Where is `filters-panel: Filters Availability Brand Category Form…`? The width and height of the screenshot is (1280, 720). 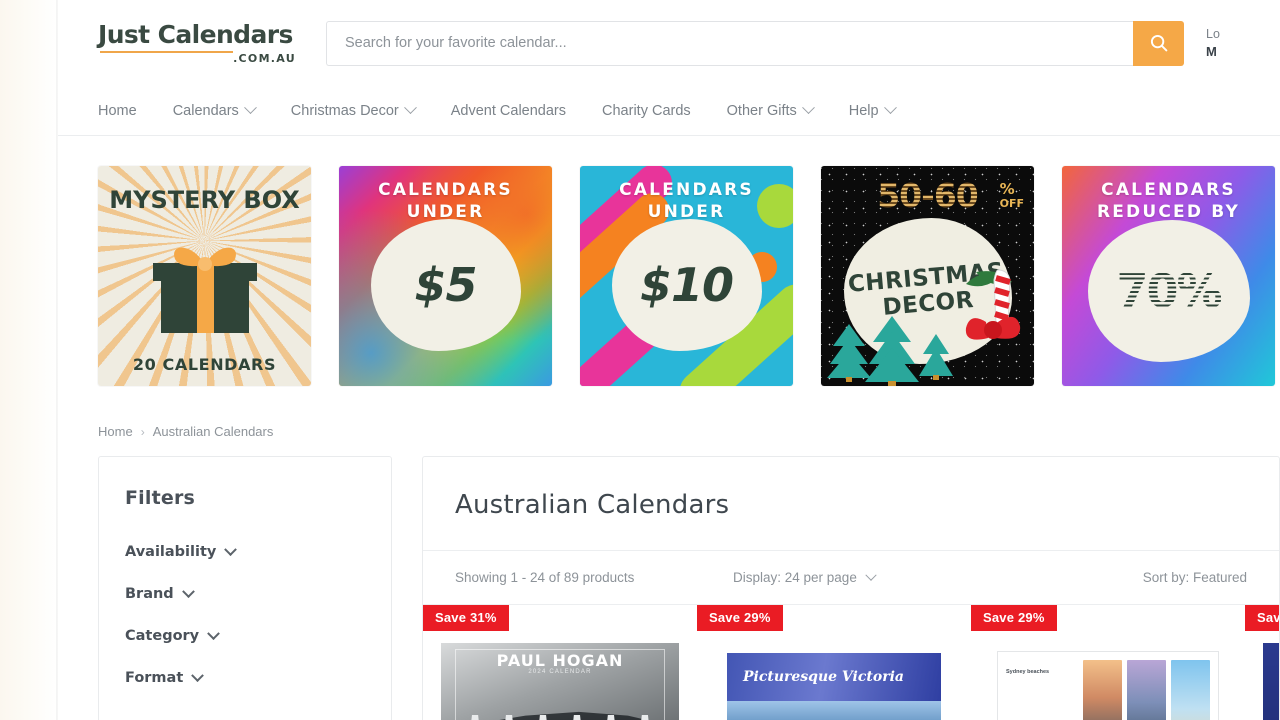
filters-panel: Filters Availability Brand Category Form… is located at coordinates (245, 588).